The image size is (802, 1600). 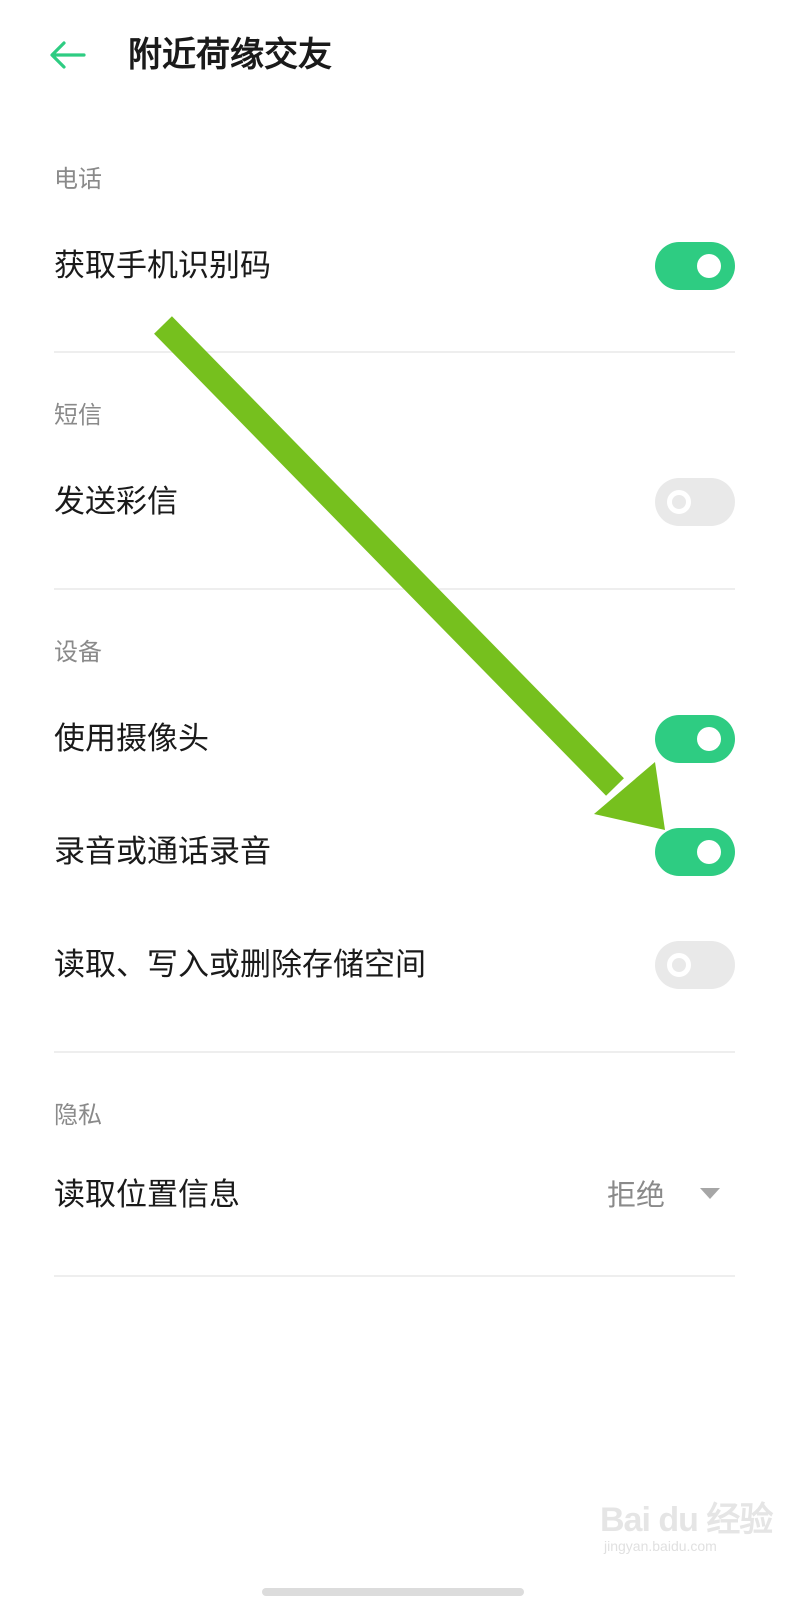 I want to click on permission-label: 发送彩信, so click(x=116, y=502).